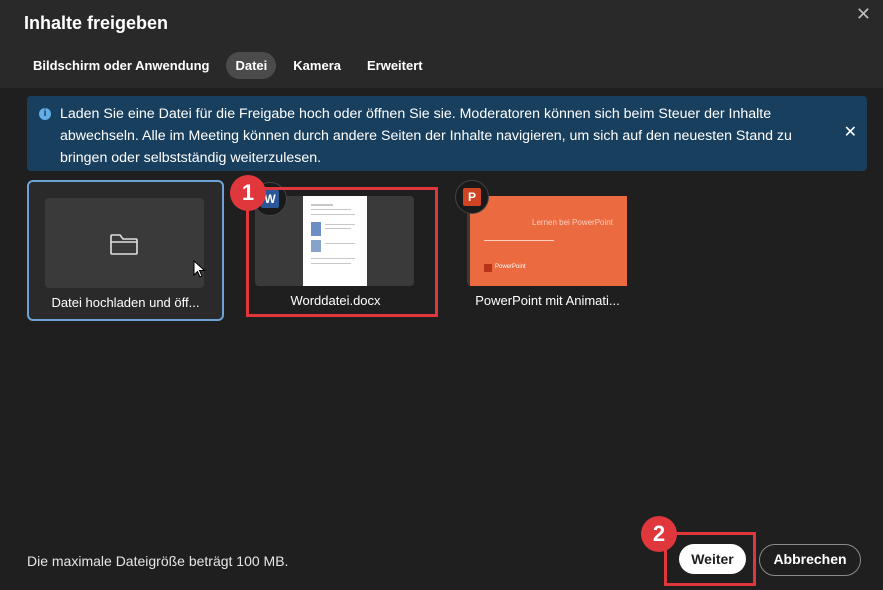 This screenshot has height=590, width=883. I want to click on slide-subtext, so click(519, 240).